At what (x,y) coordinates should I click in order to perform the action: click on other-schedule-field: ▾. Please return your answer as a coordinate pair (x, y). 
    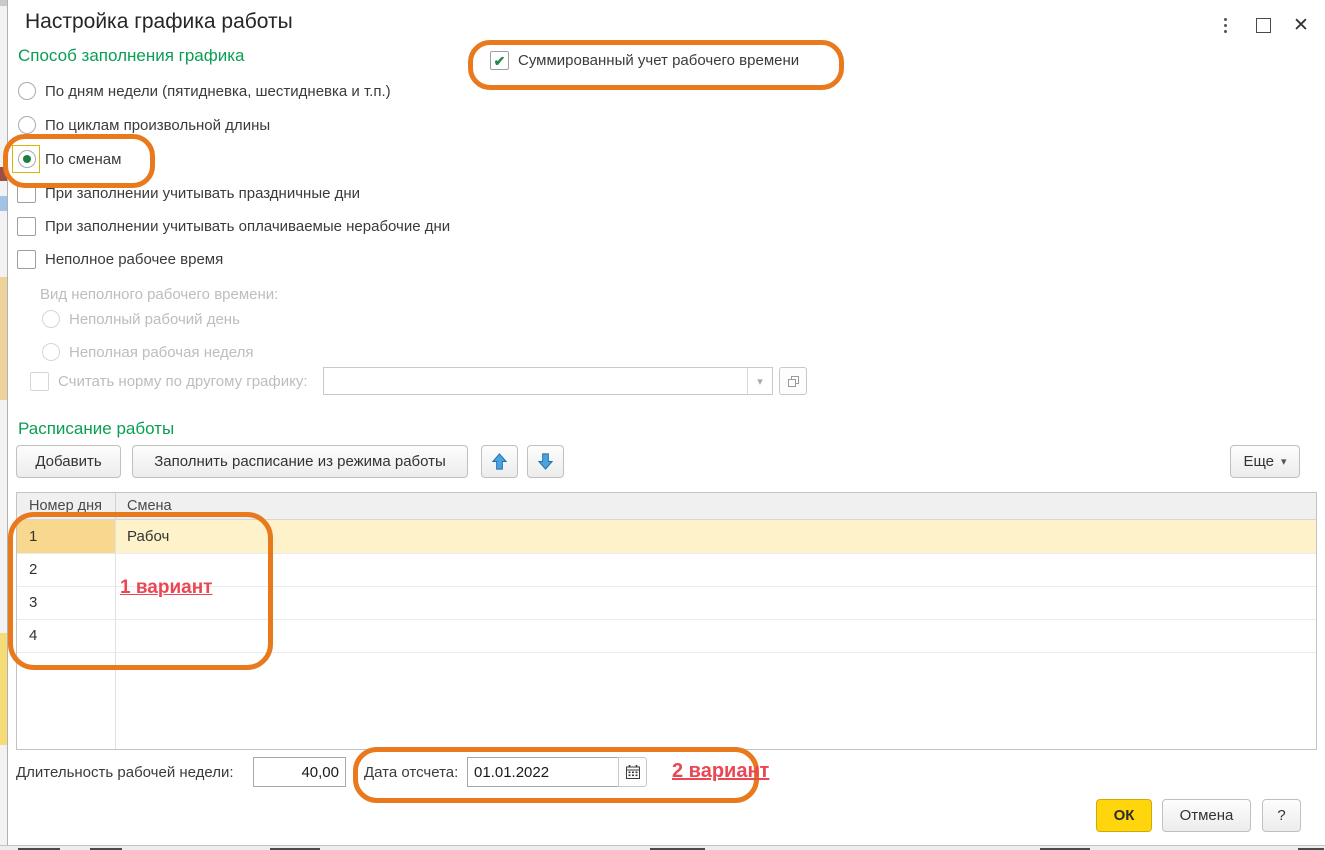
    Looking at the image, I should click on (548, 381).